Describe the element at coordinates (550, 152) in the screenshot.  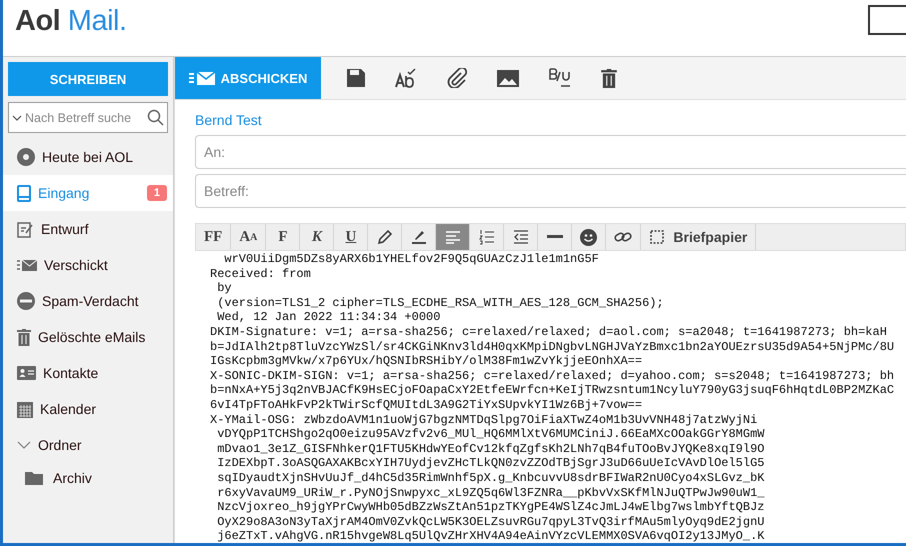
I see `recipient-field: An:` at that location.